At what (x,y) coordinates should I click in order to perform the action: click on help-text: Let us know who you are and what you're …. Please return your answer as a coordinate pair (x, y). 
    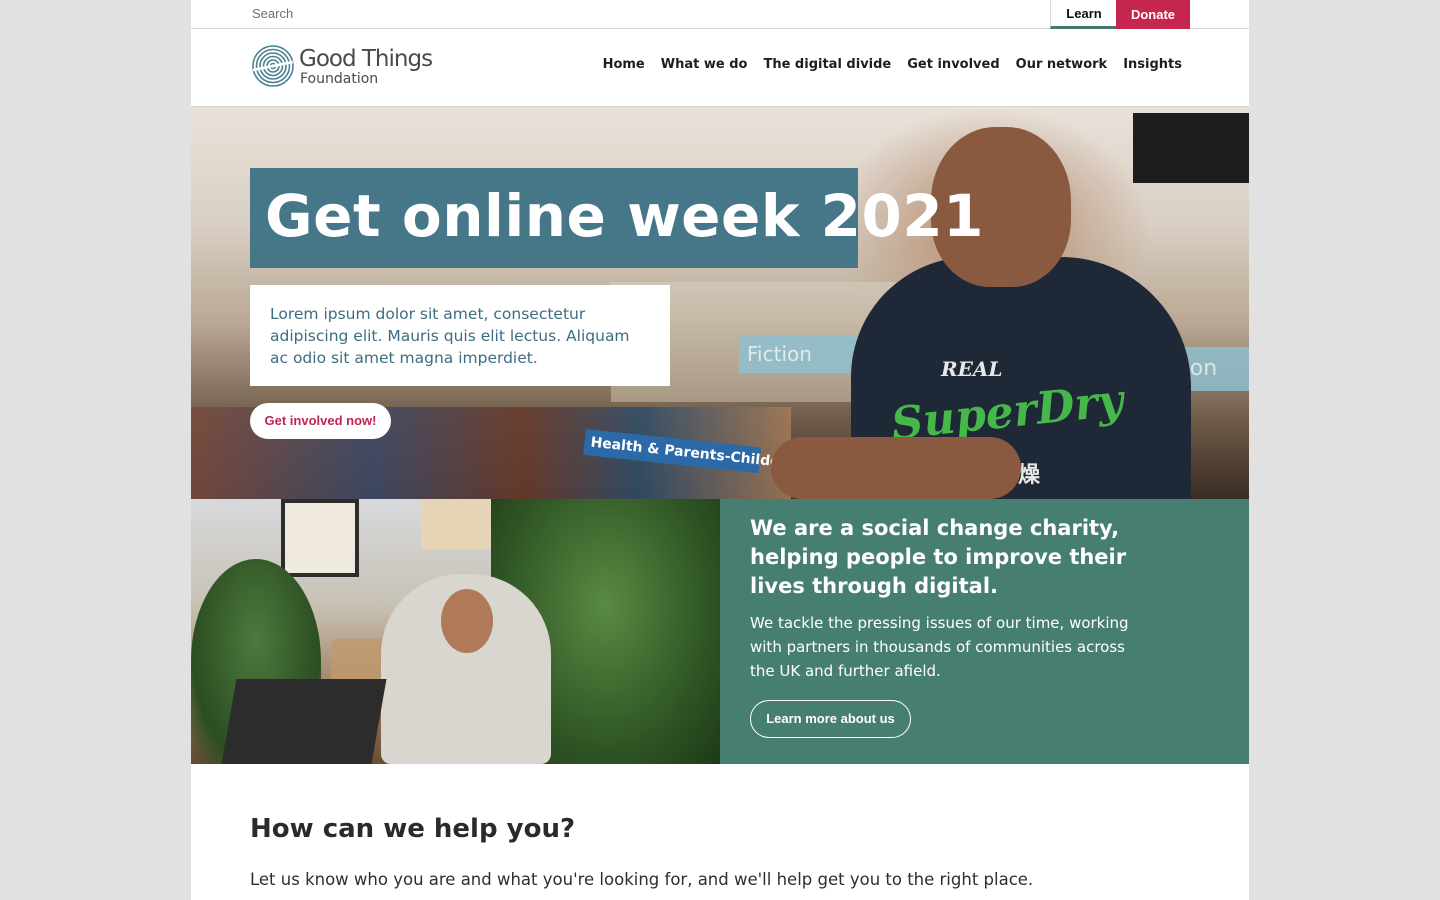
    Looking at the image, I should click on (642, 879).